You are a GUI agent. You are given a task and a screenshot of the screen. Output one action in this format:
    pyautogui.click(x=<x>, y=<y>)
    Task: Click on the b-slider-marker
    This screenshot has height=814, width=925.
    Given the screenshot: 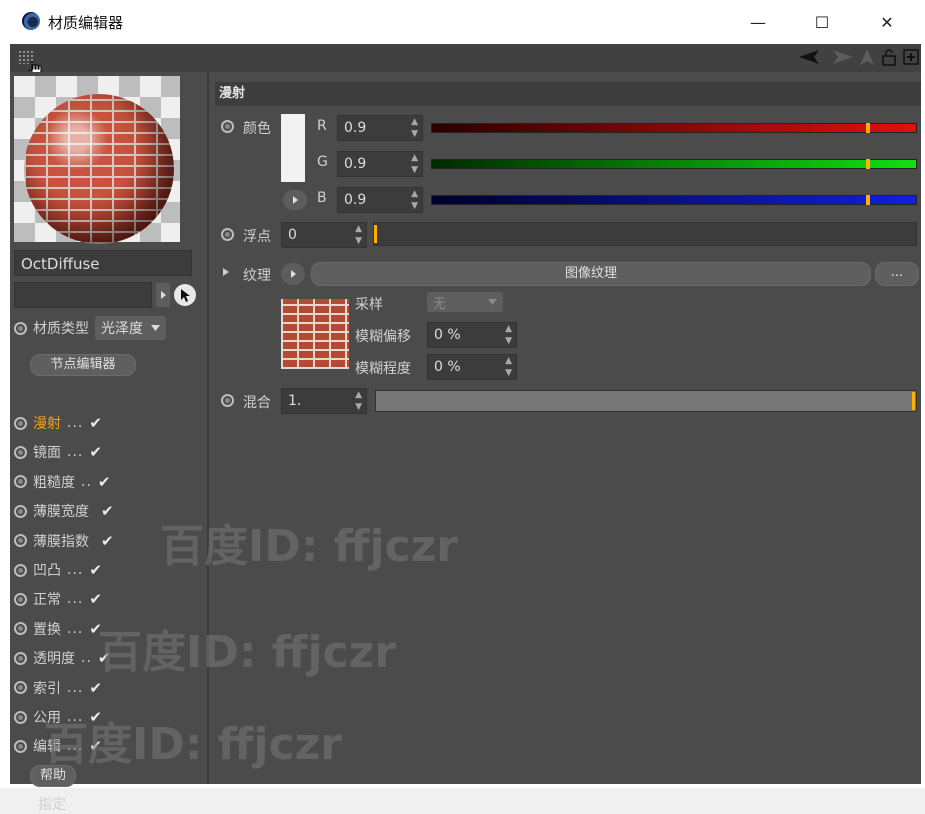 What is the action you would take?
    pyautogui.click(x=868, y=200)
    